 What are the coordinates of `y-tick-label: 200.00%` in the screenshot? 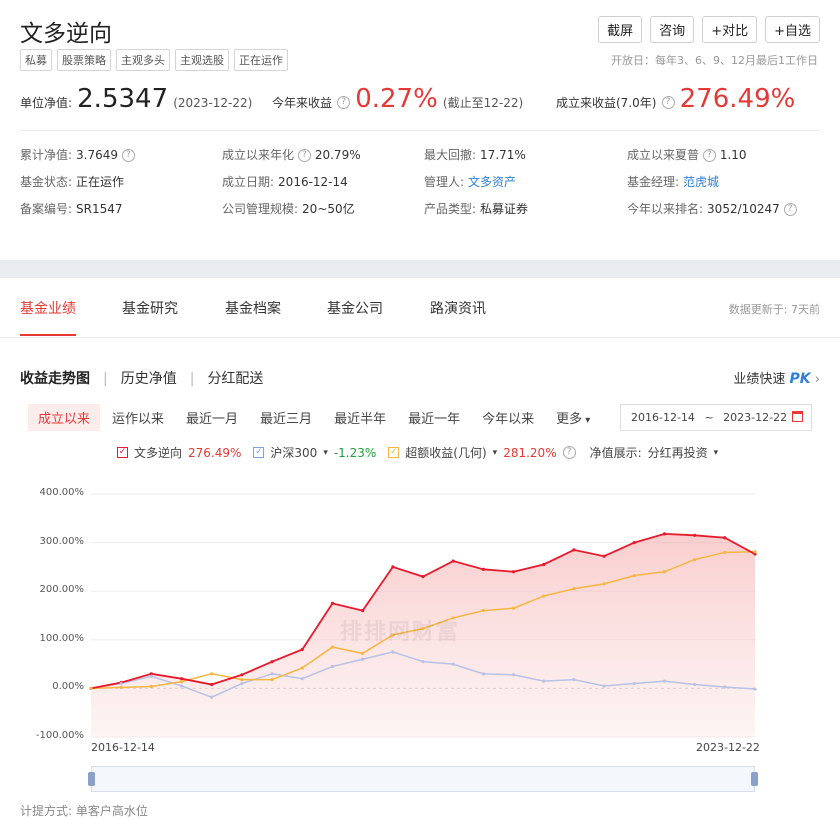 It's located at (62, 589).